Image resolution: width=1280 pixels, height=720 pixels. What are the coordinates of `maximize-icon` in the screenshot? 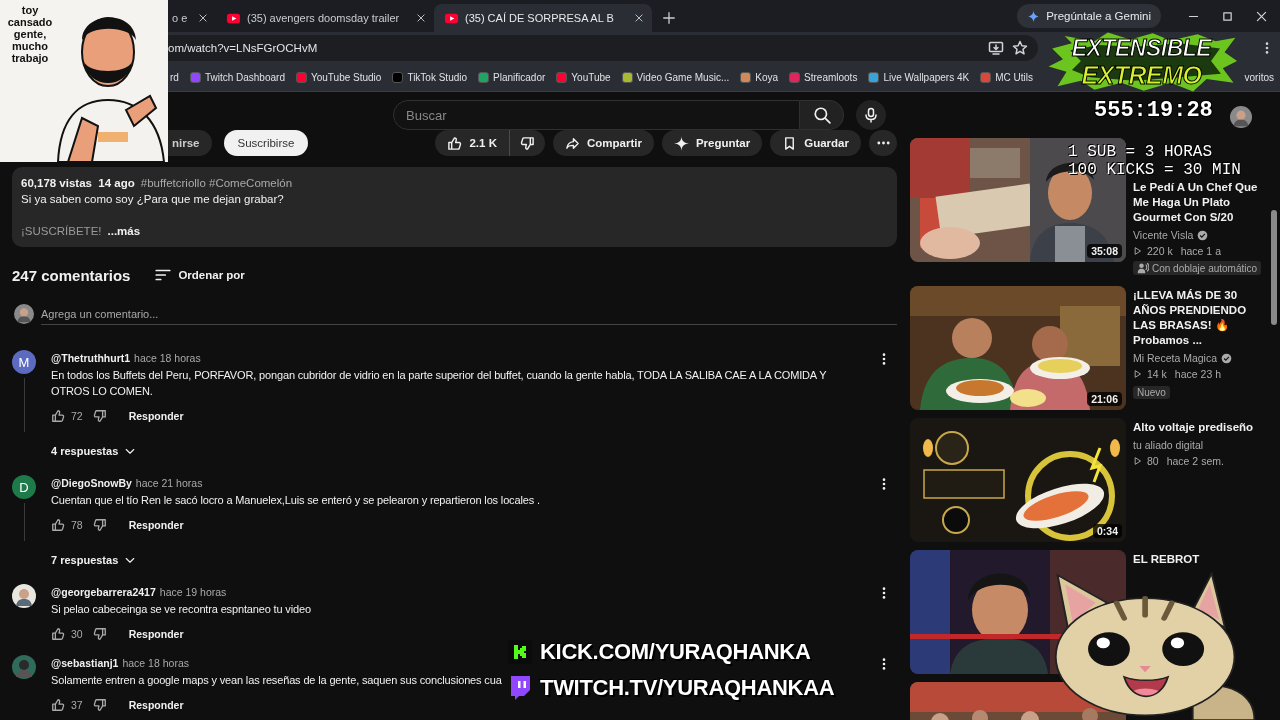 It's located at (1227, 16).